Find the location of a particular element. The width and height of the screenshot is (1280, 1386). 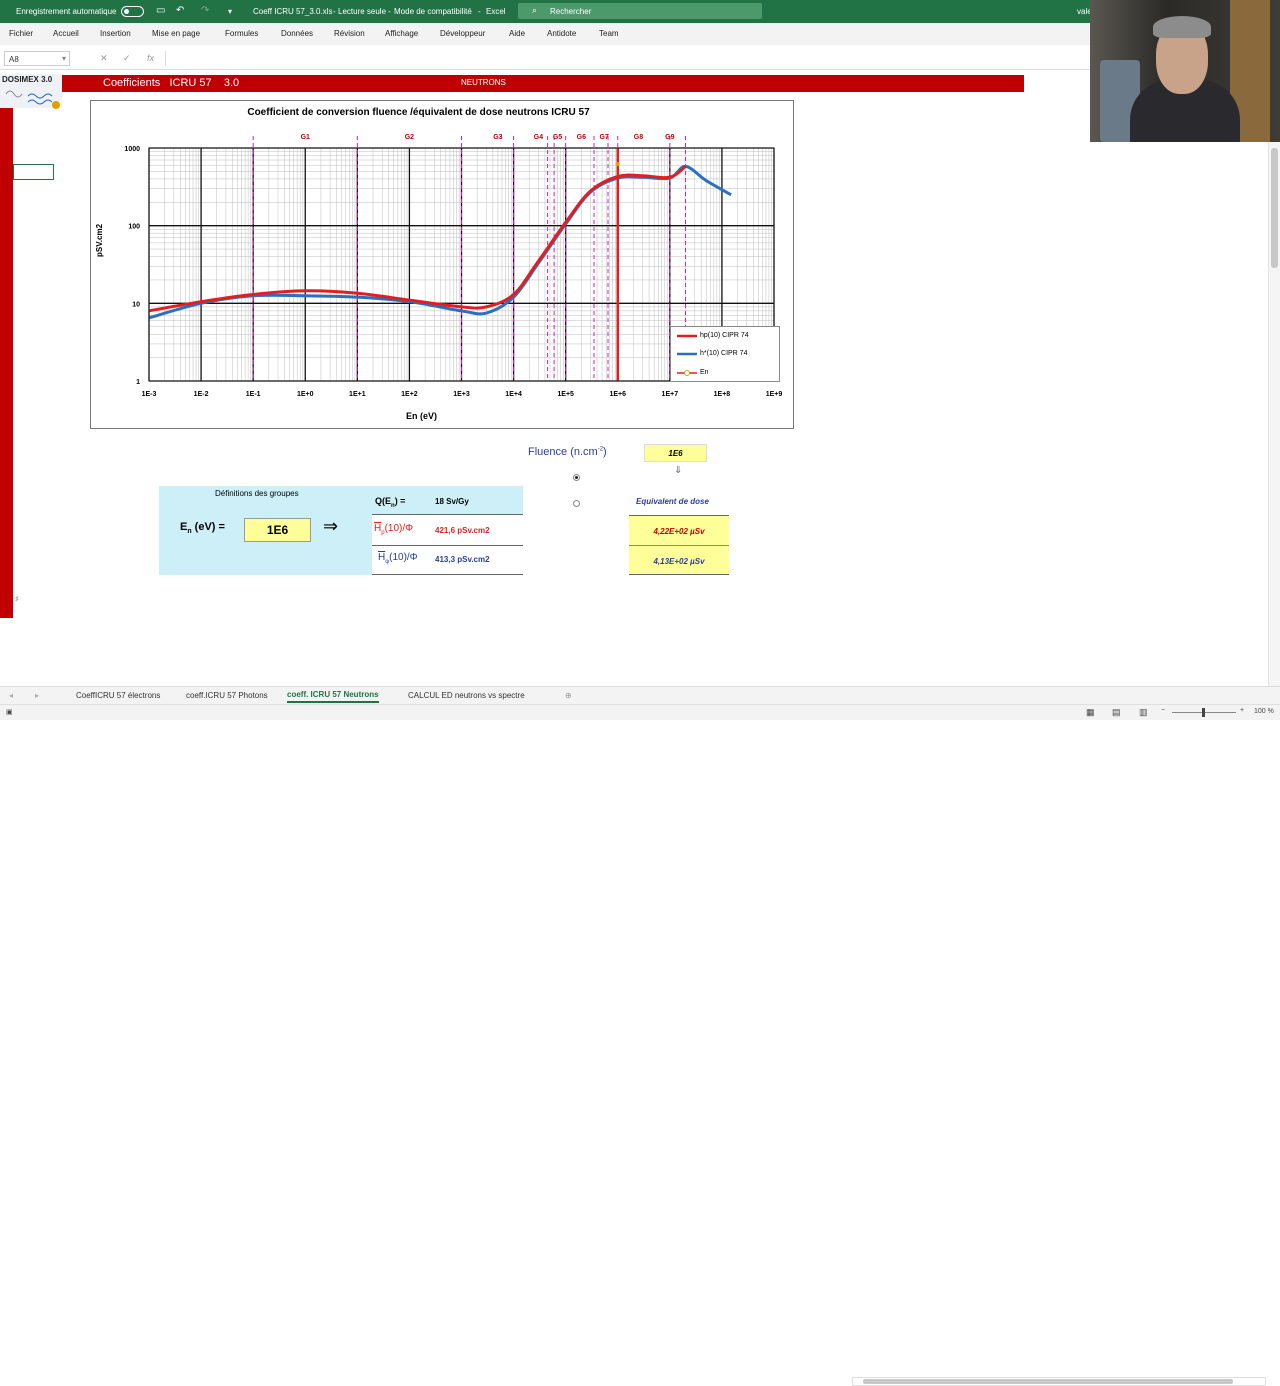

quick-access-dropdown-icon: ▾ is located at coordinates (230, 11).